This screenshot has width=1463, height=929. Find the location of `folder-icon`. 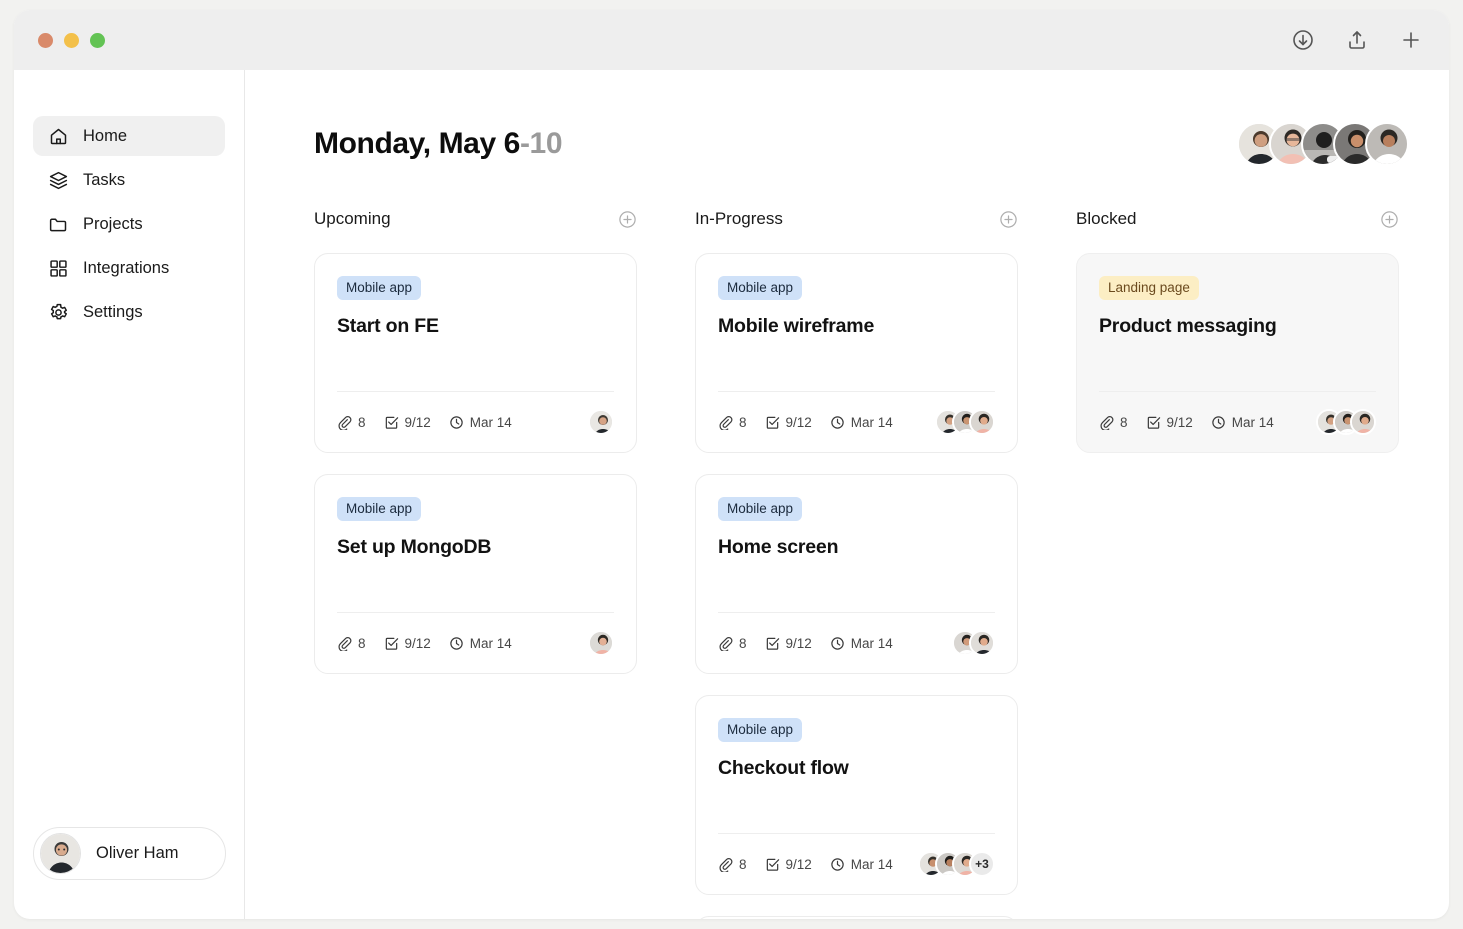

folder-icon is located at coordinates (58, 224).